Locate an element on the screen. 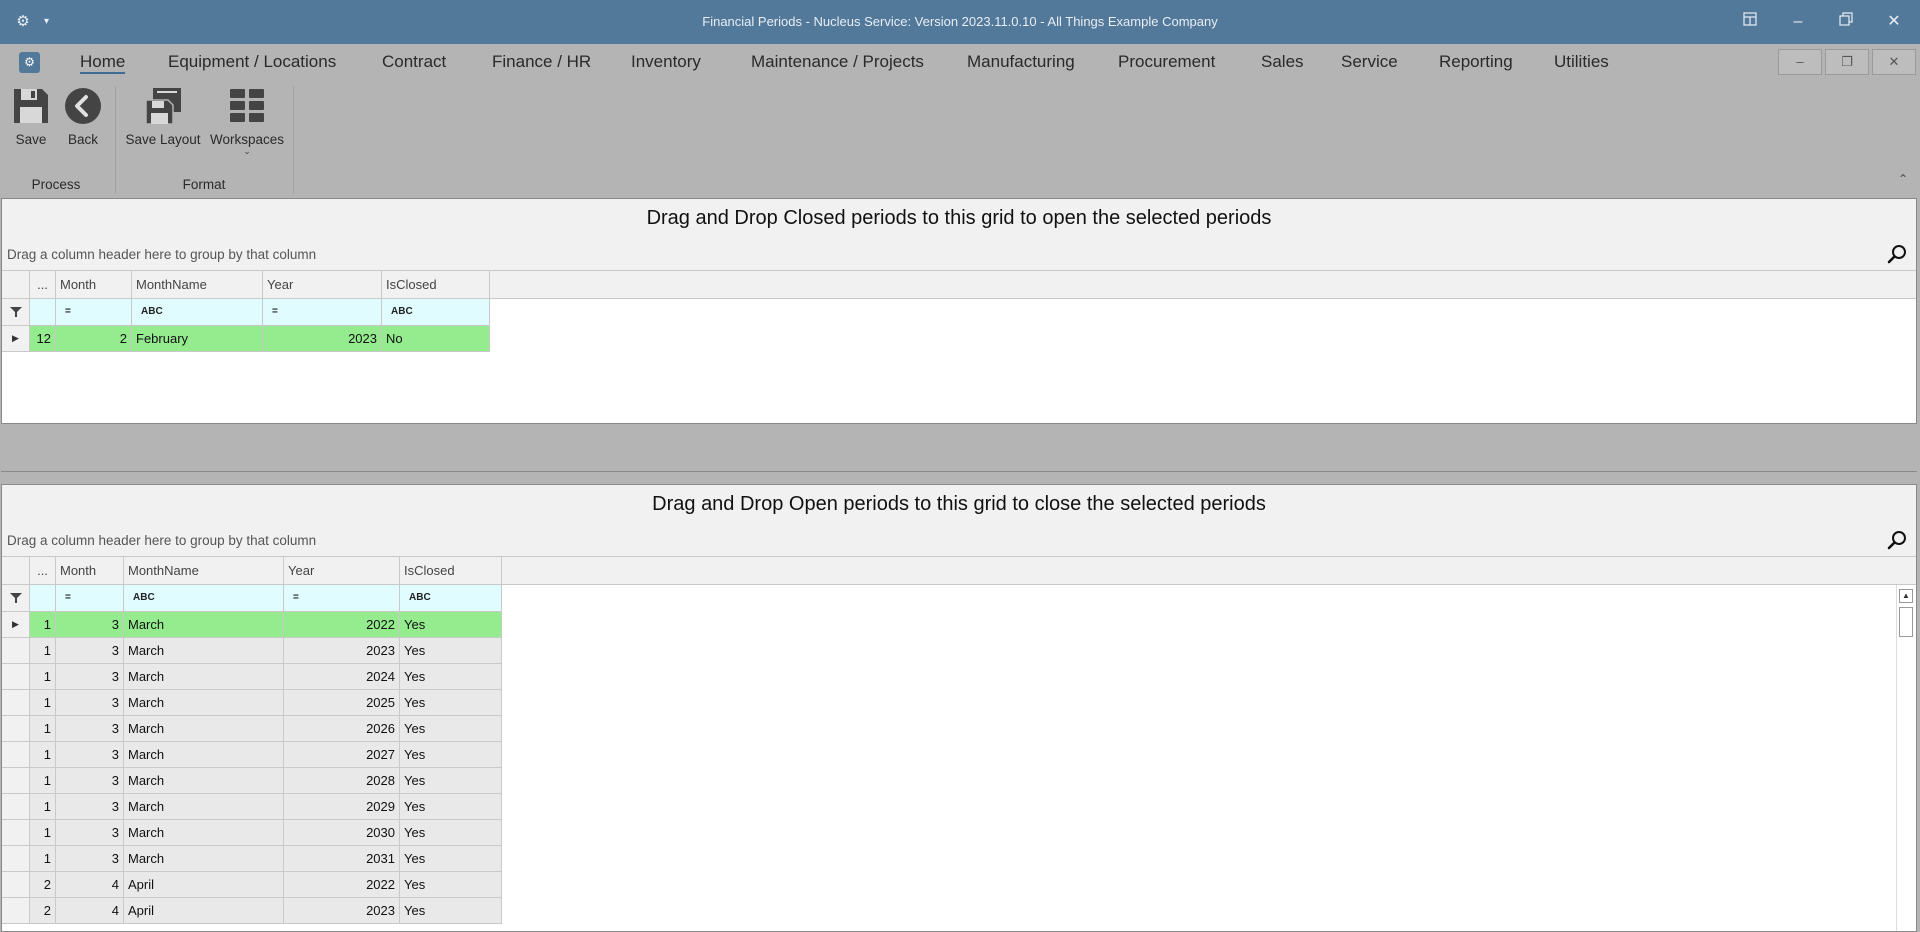  table-row: 1 3 March 2026 Yes is located at coordinates (959, 729).